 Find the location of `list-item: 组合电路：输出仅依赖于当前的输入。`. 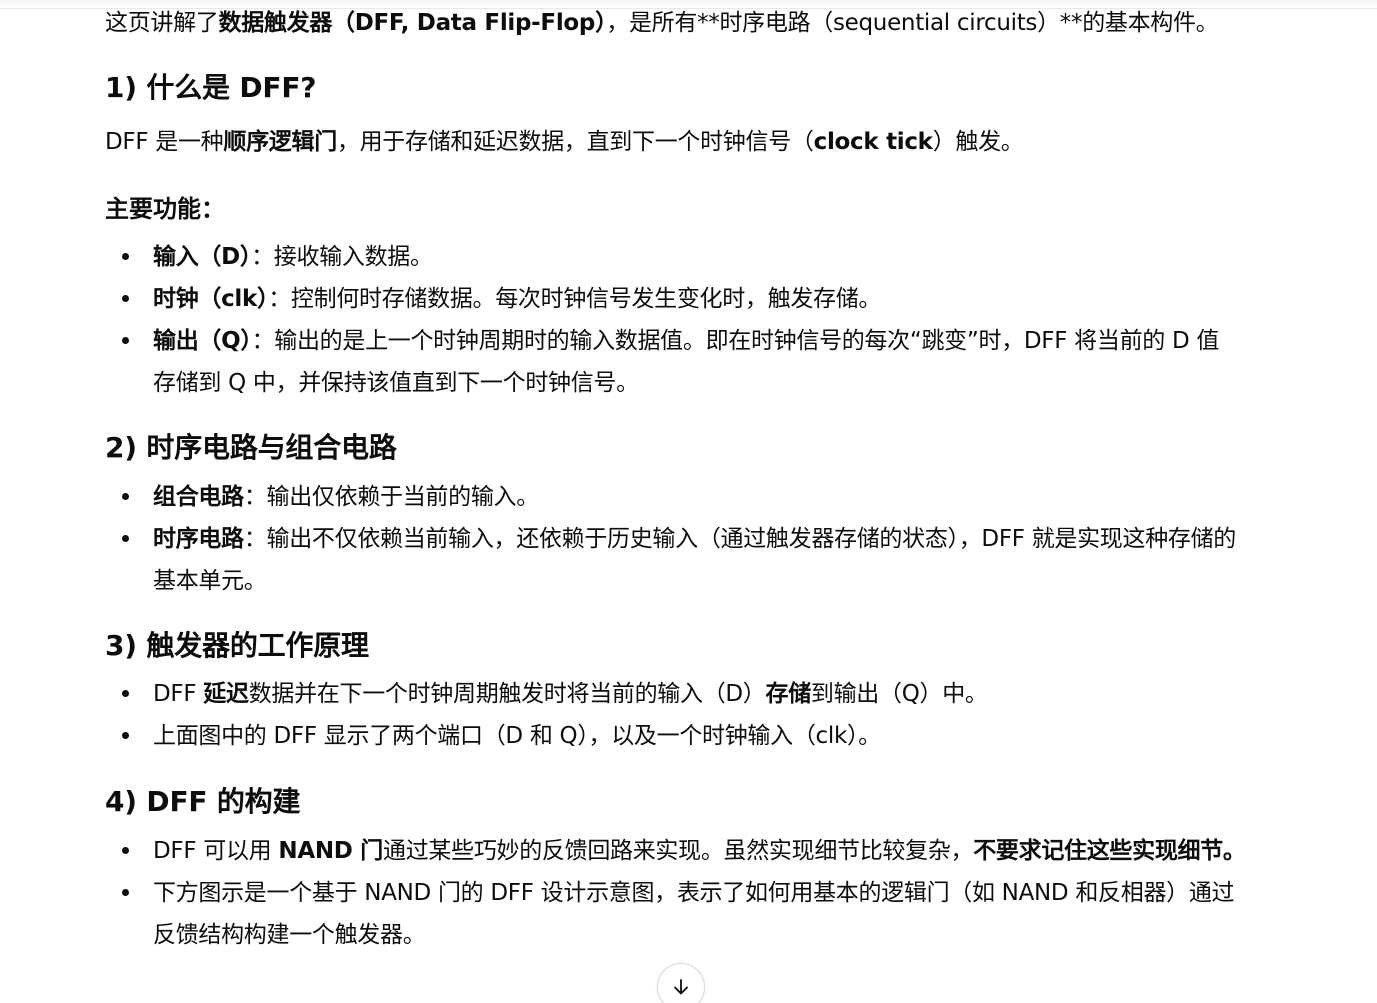

list-item: 组合电路：输出仅依赖于当前的输入。 is located at coordinates (685, 497).